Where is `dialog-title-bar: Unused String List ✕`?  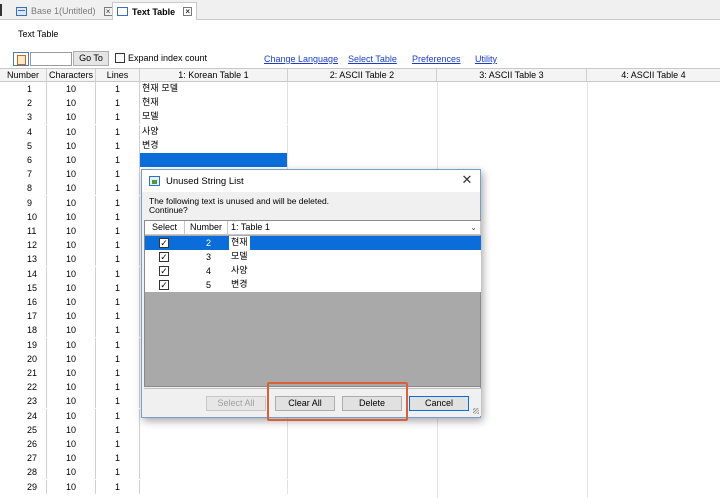
dialog-title-bar: Unused String List ✕ is located at coordinates (311, 181).